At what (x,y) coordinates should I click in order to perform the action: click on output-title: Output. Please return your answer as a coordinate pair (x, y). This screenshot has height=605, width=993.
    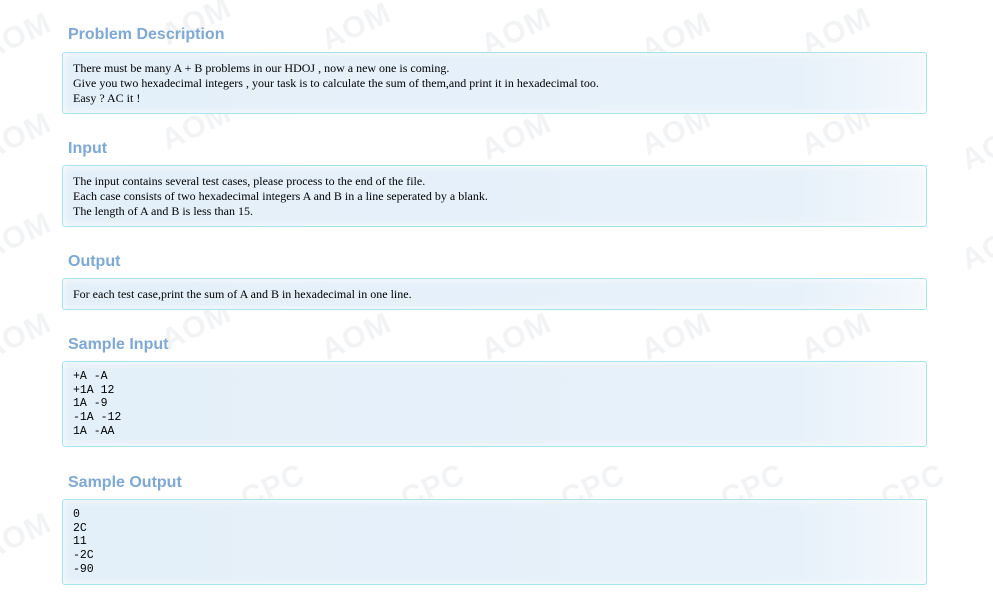
    Looking at the image, I should click on (94, 261).